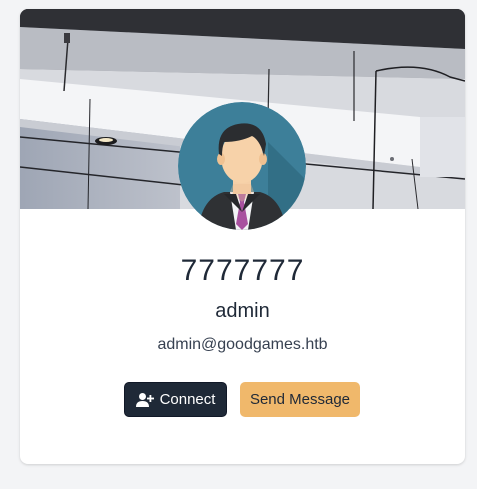 The width and height of the screenshot is (477, 489). I want to click on profile-name: 7777777, so click(242, 270).